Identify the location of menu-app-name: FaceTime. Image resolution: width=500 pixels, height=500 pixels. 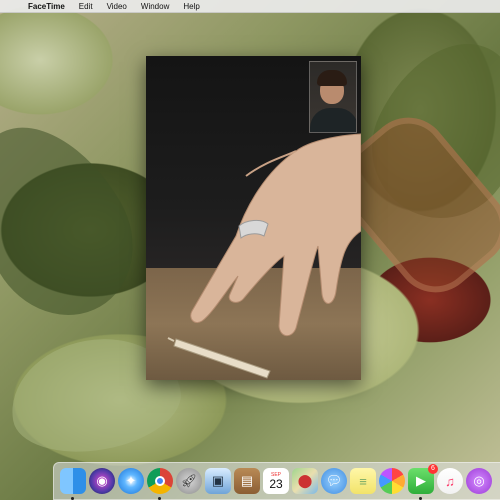
(46, 6).